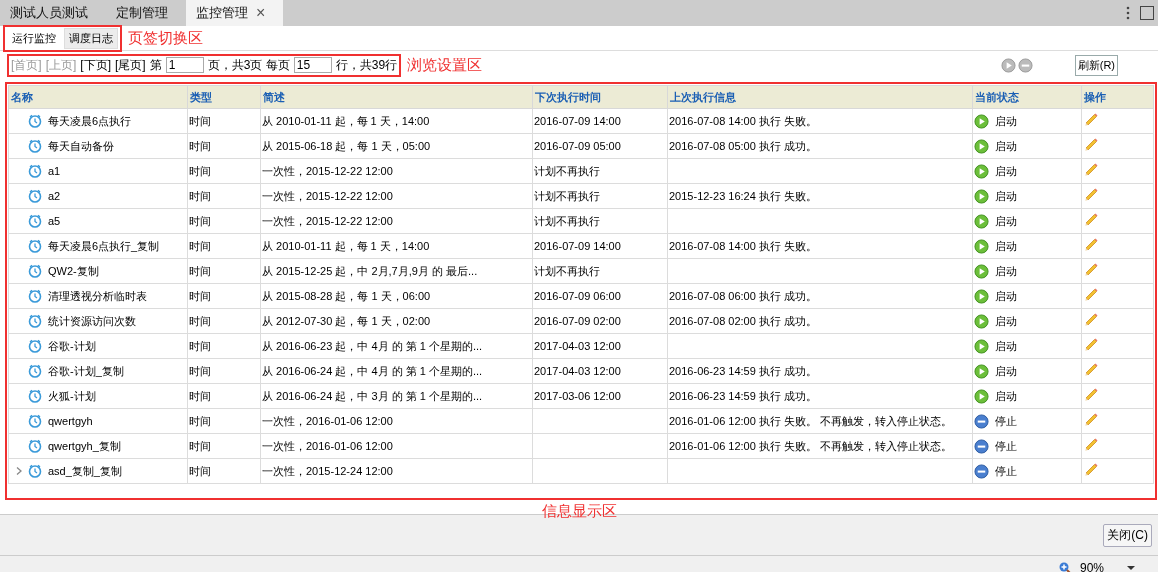 The height and width of the screenshot is (572, 1158). Describe the element at coordinates (1096, 65) in the screenshot. I see `refresh-button: 刷新(R)` at that location.